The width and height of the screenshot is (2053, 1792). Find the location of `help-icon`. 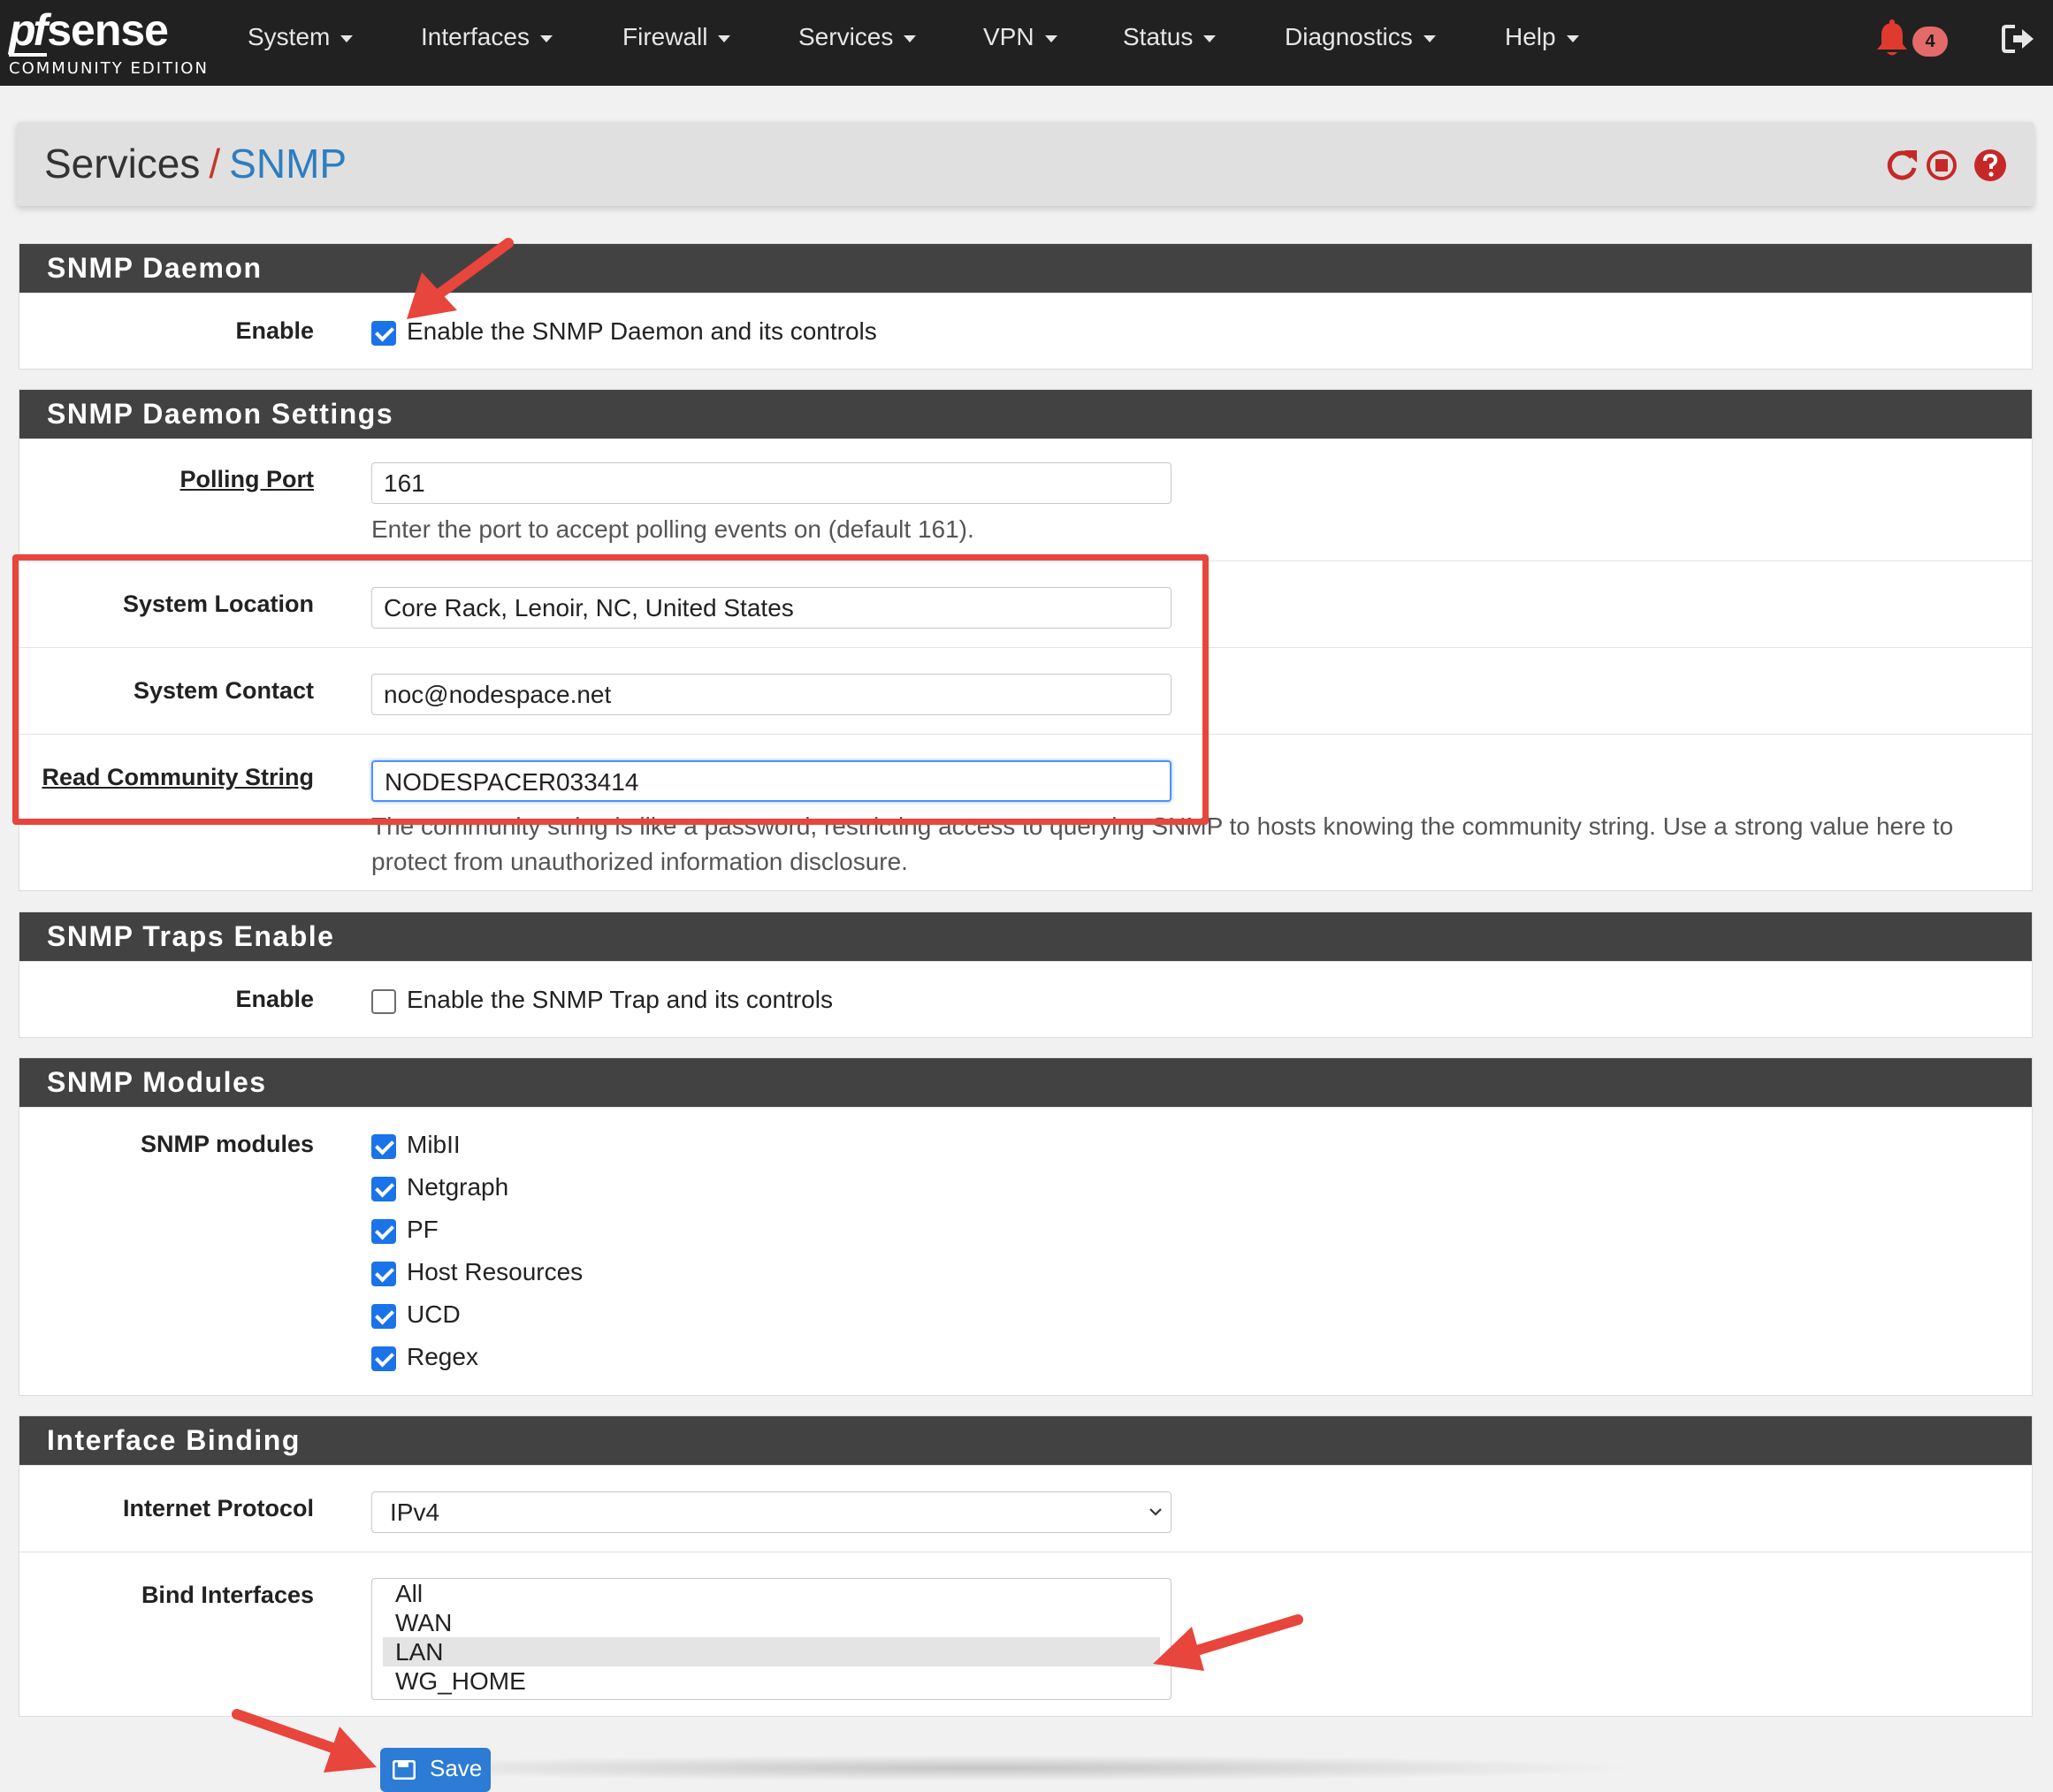

help-icon is located at coordinates (1990, 165).